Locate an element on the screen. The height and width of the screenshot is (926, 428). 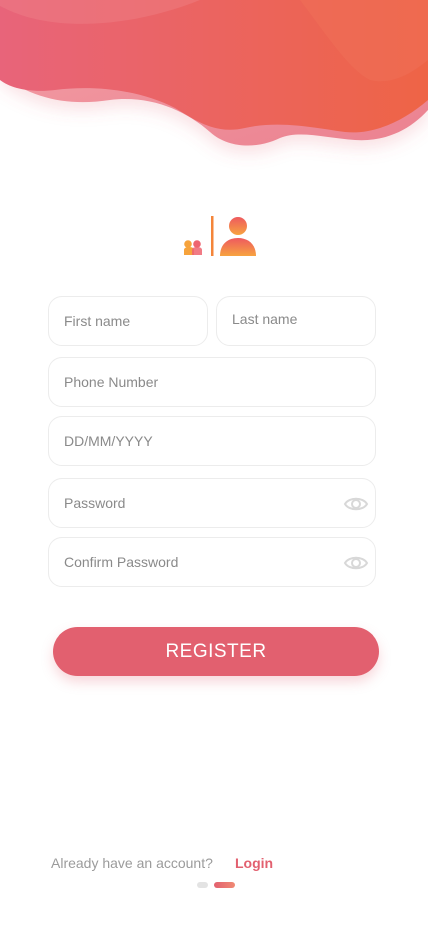
first-name-input is located at coordinates (113, 321).